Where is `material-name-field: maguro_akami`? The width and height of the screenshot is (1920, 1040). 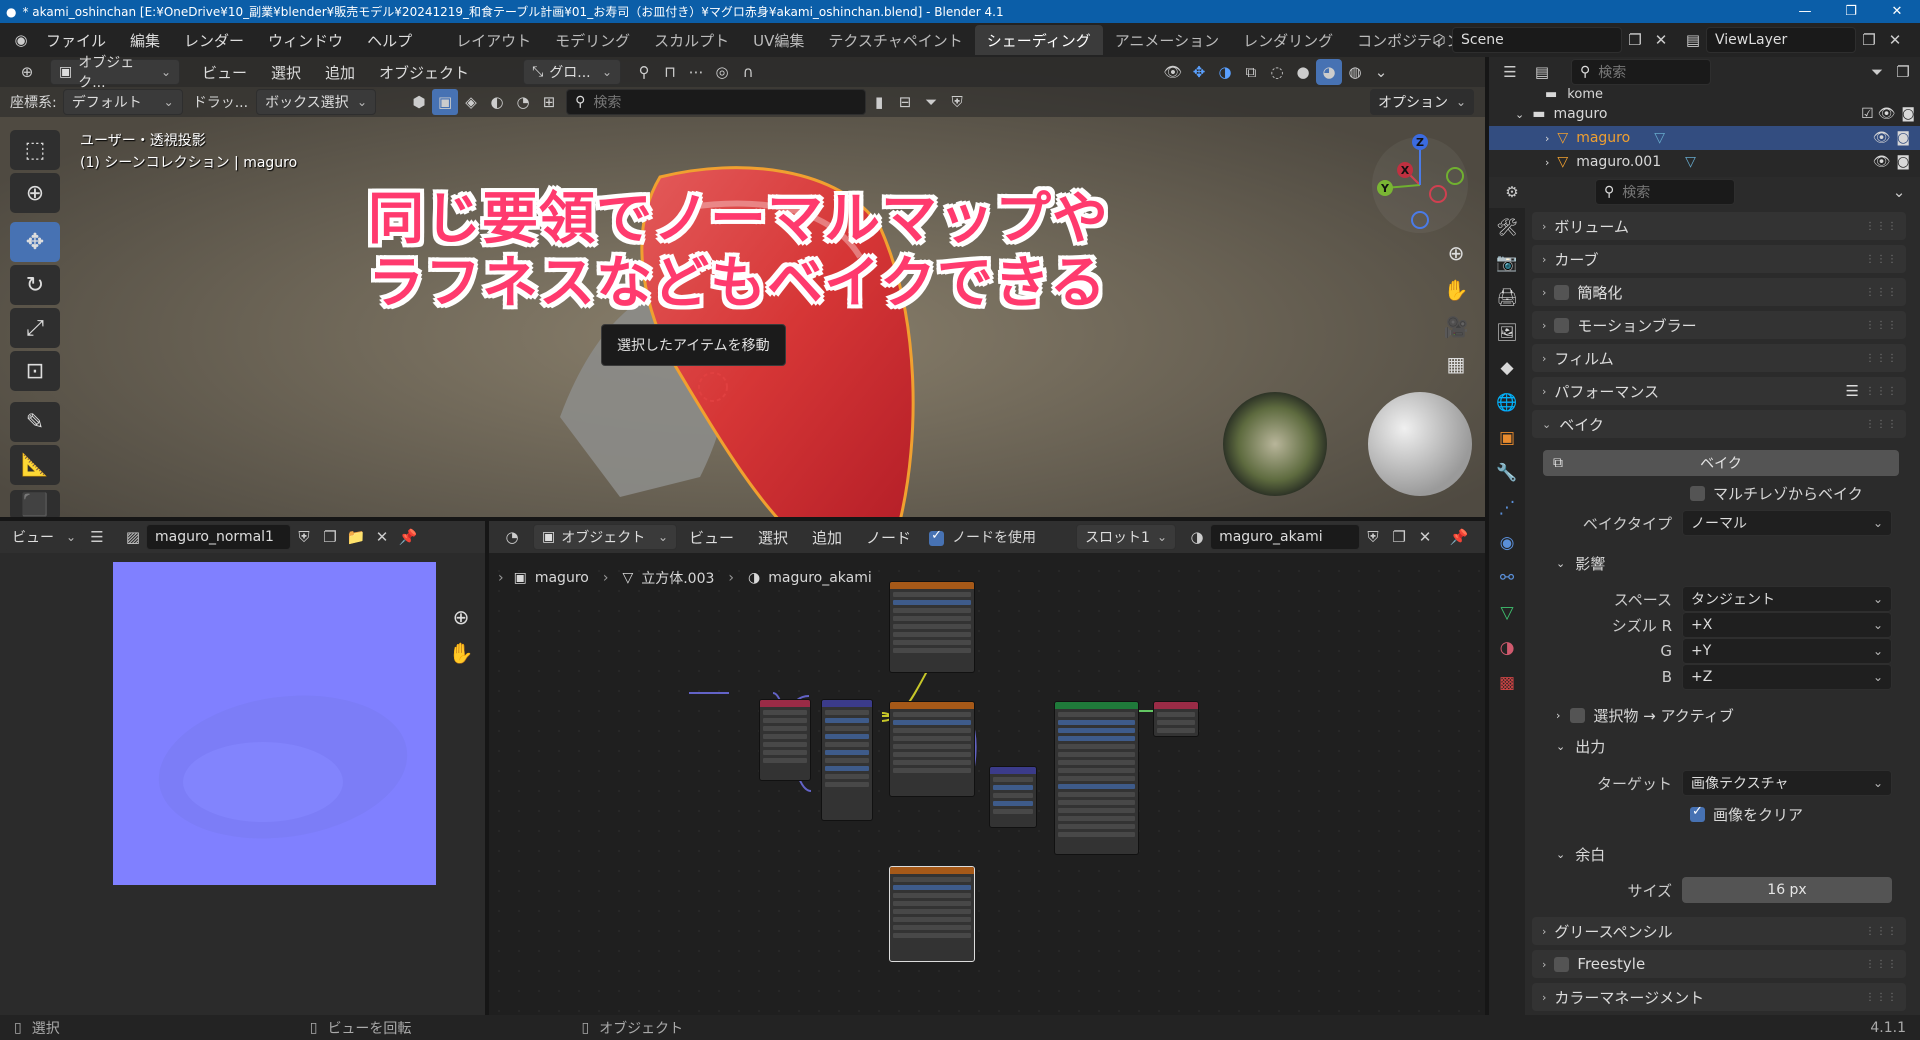 material-name-field: maguro_akami is located at coordinates (1285, 537).